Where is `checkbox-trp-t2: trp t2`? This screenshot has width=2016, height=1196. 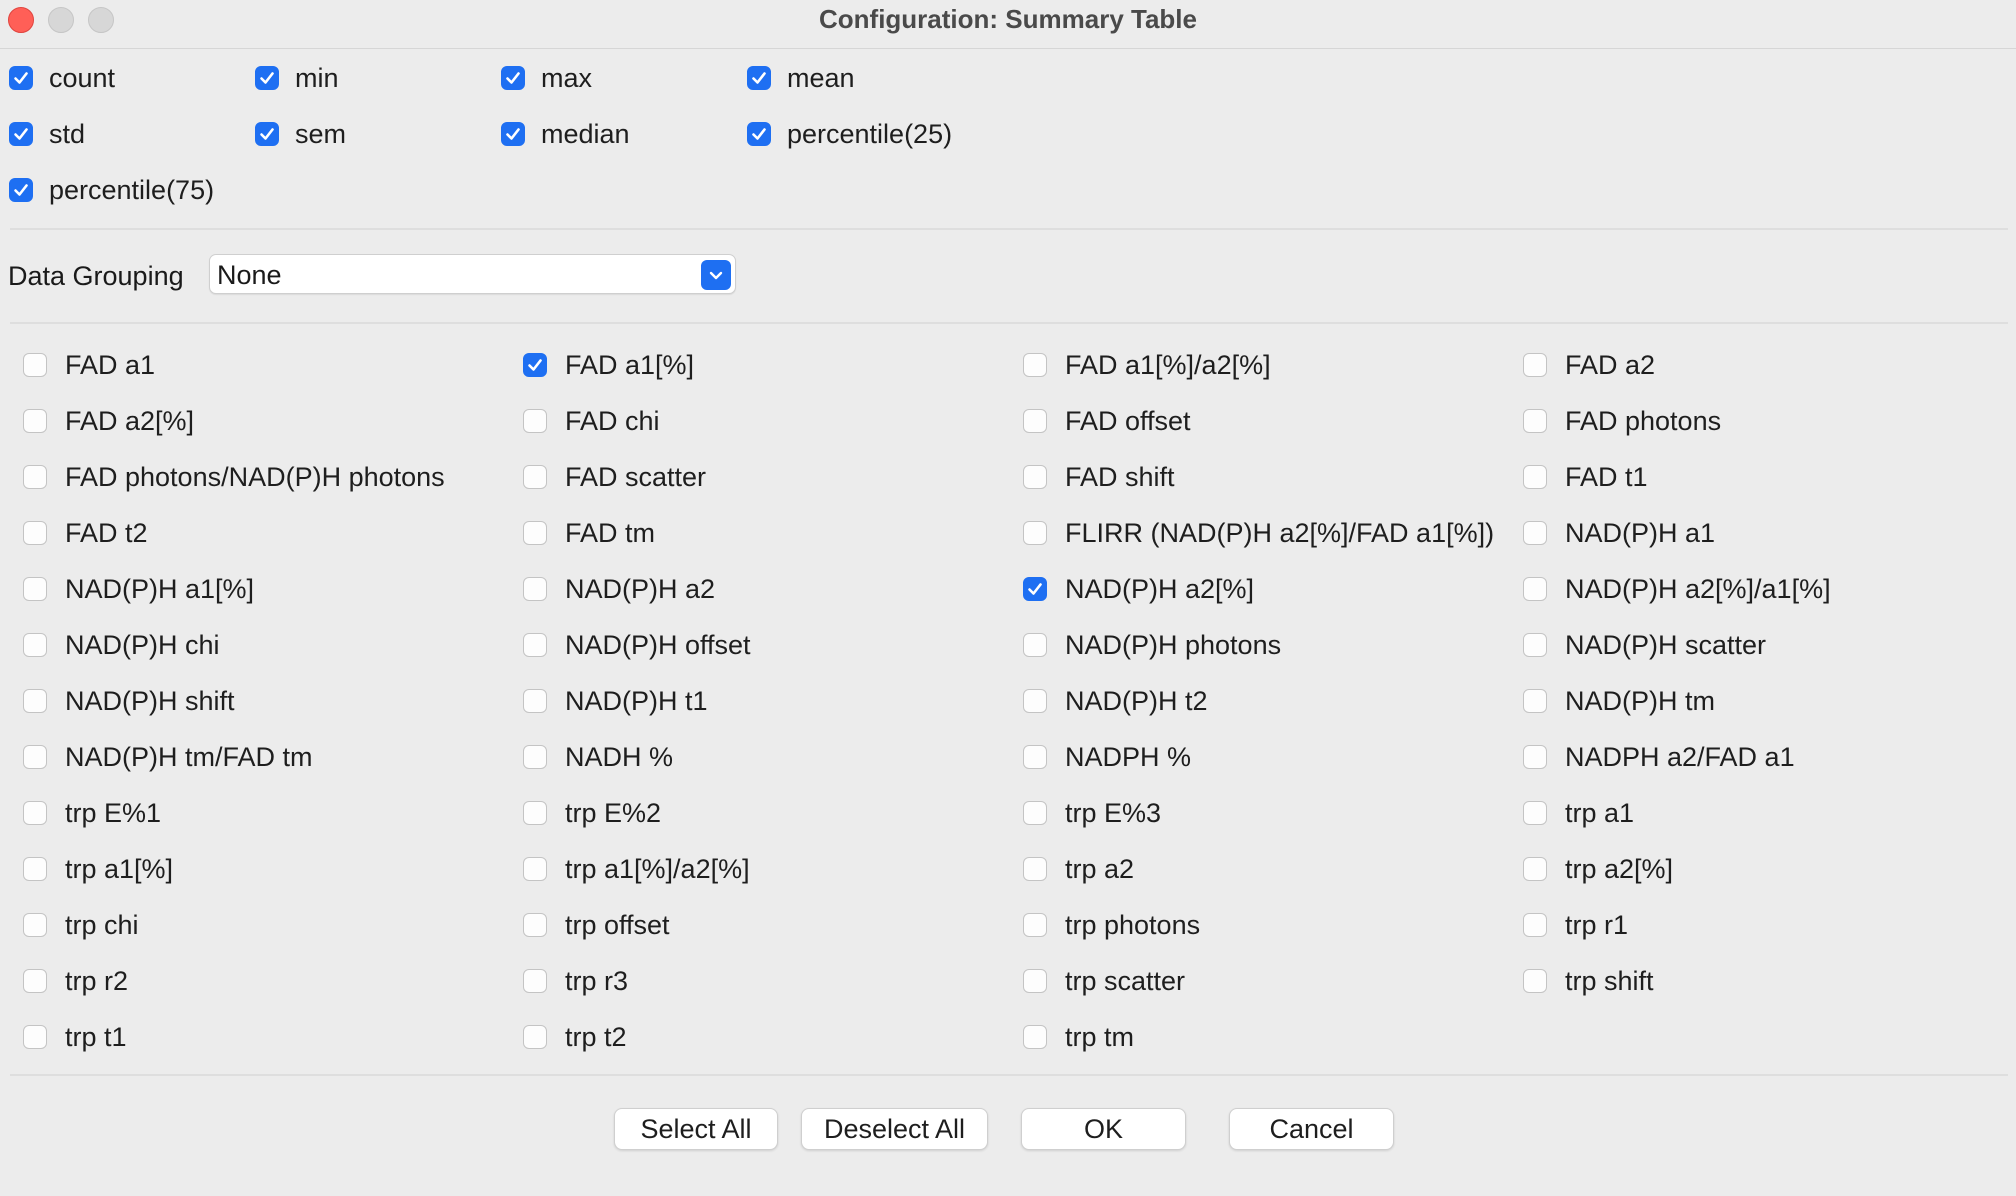
checkbox-trp-t2: trp t2 is located at coordinates (575, 1037).